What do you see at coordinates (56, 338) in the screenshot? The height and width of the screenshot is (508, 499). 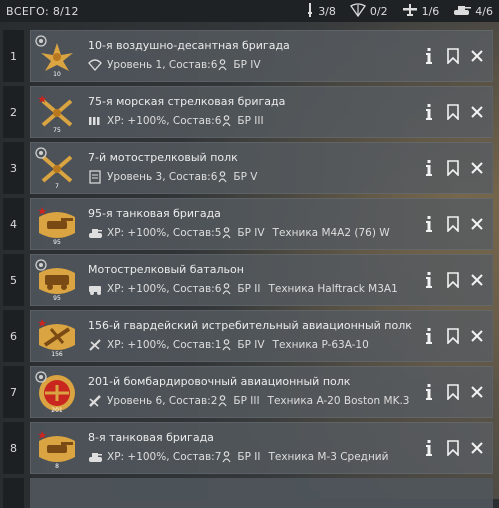 I see `unit-emblem-icon: 156` at bounding box center [56, 338].